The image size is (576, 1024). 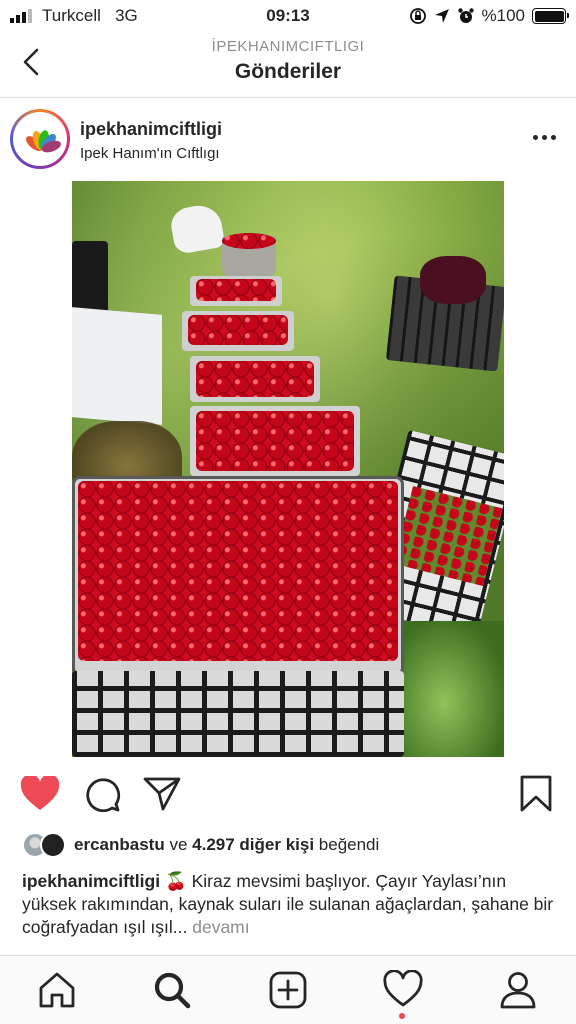 What do you see at coordinates (518, 990) in the screenshot?
I see `profile-icon` at bounding box center [518, 990].